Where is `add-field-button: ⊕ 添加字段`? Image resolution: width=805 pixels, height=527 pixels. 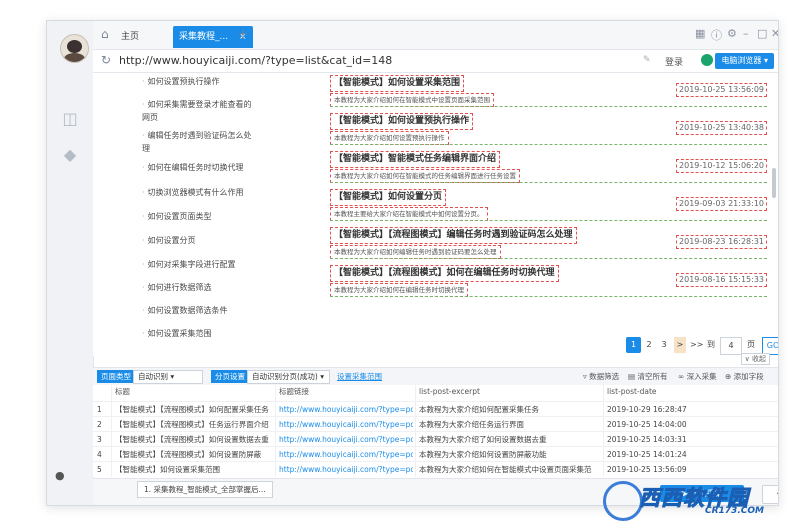 add-field-button: ⊕ 添加字段 is located at coordinates (744, 376).